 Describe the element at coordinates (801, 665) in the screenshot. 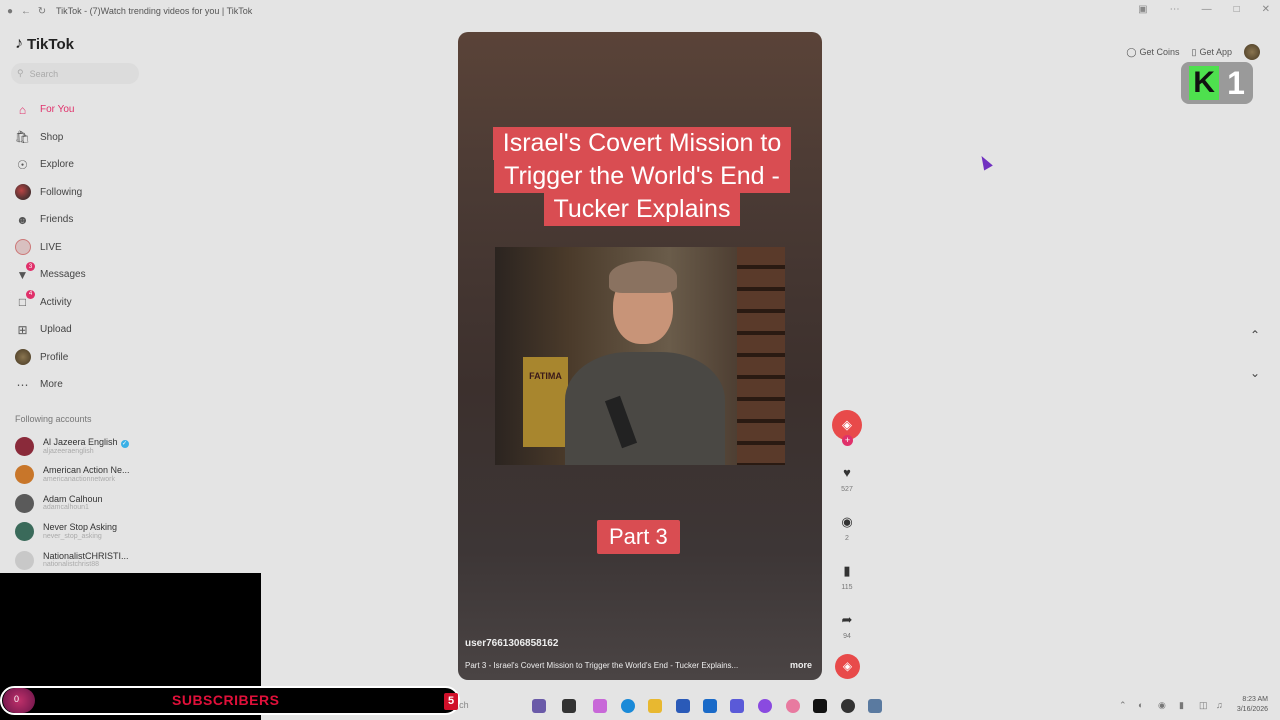

I see `more-link: more` at that location.